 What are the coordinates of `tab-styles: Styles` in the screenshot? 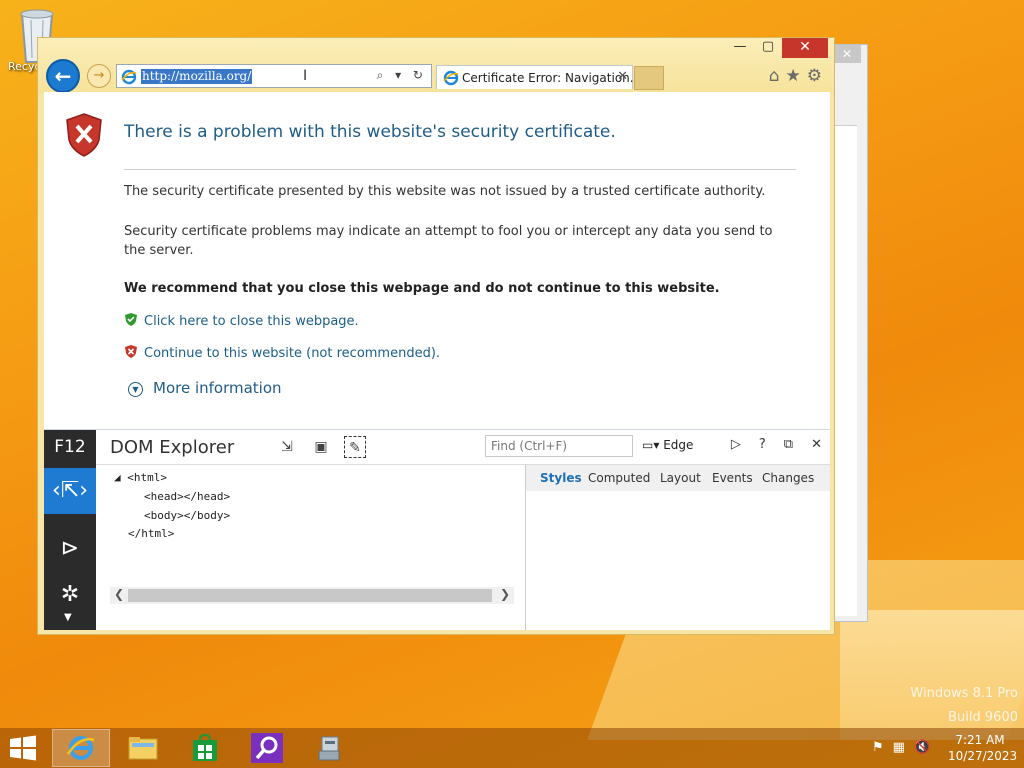 It's located at (561, 478).